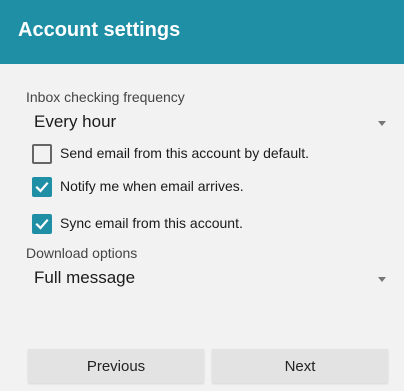 Image resolution: width=404 pixels, height=391 pixels. Describe the element at coordinates (116, 366) in the screenshot. I see `previous-button: Previous` at that location.